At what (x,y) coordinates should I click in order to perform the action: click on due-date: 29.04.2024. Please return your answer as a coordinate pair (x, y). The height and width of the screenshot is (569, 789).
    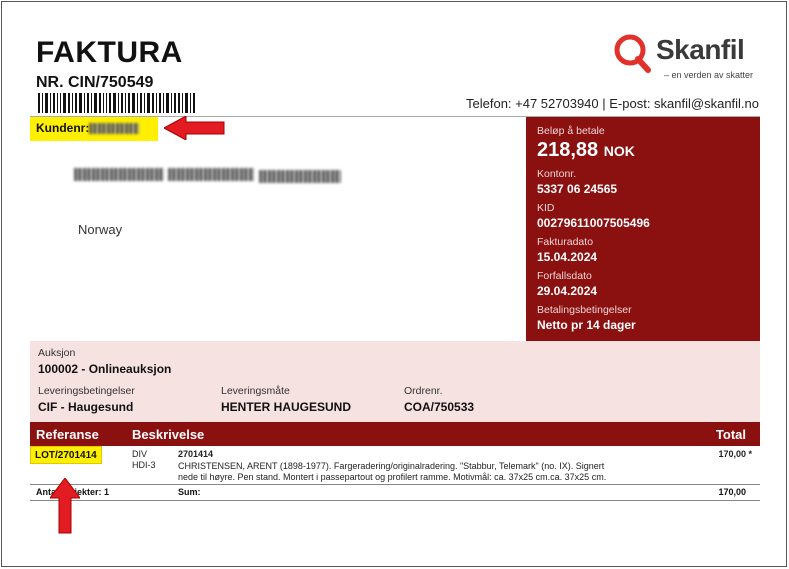
    Looking at the image, I should click on (567, 291).